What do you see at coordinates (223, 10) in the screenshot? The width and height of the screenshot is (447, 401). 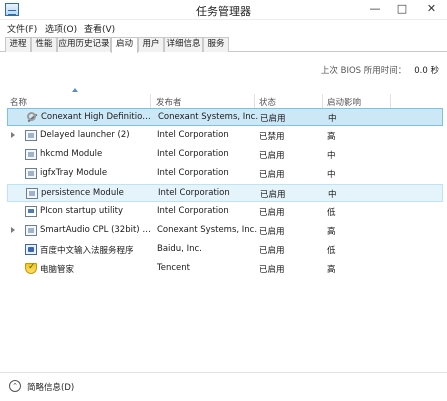 I see `title-bar: 任务管理器 — □ ✕` at bounding box center [223, 10].